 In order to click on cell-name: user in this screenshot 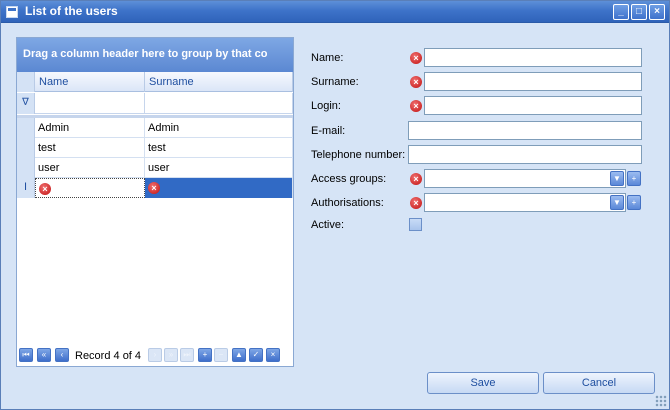, I will do `click(90, 168)`.